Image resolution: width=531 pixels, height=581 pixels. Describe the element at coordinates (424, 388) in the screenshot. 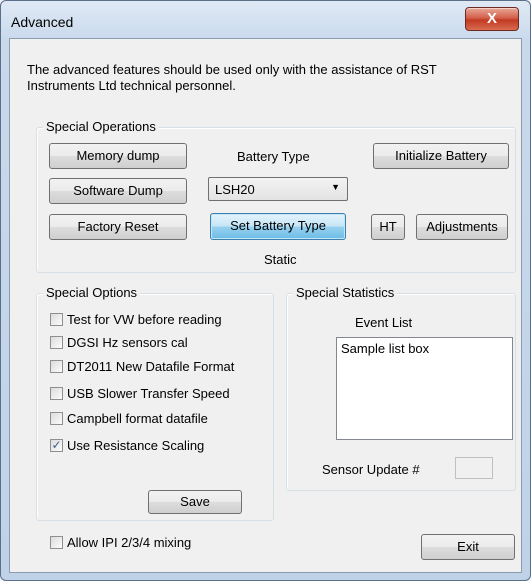

I see `event-list-box: Sample list box` at that location.